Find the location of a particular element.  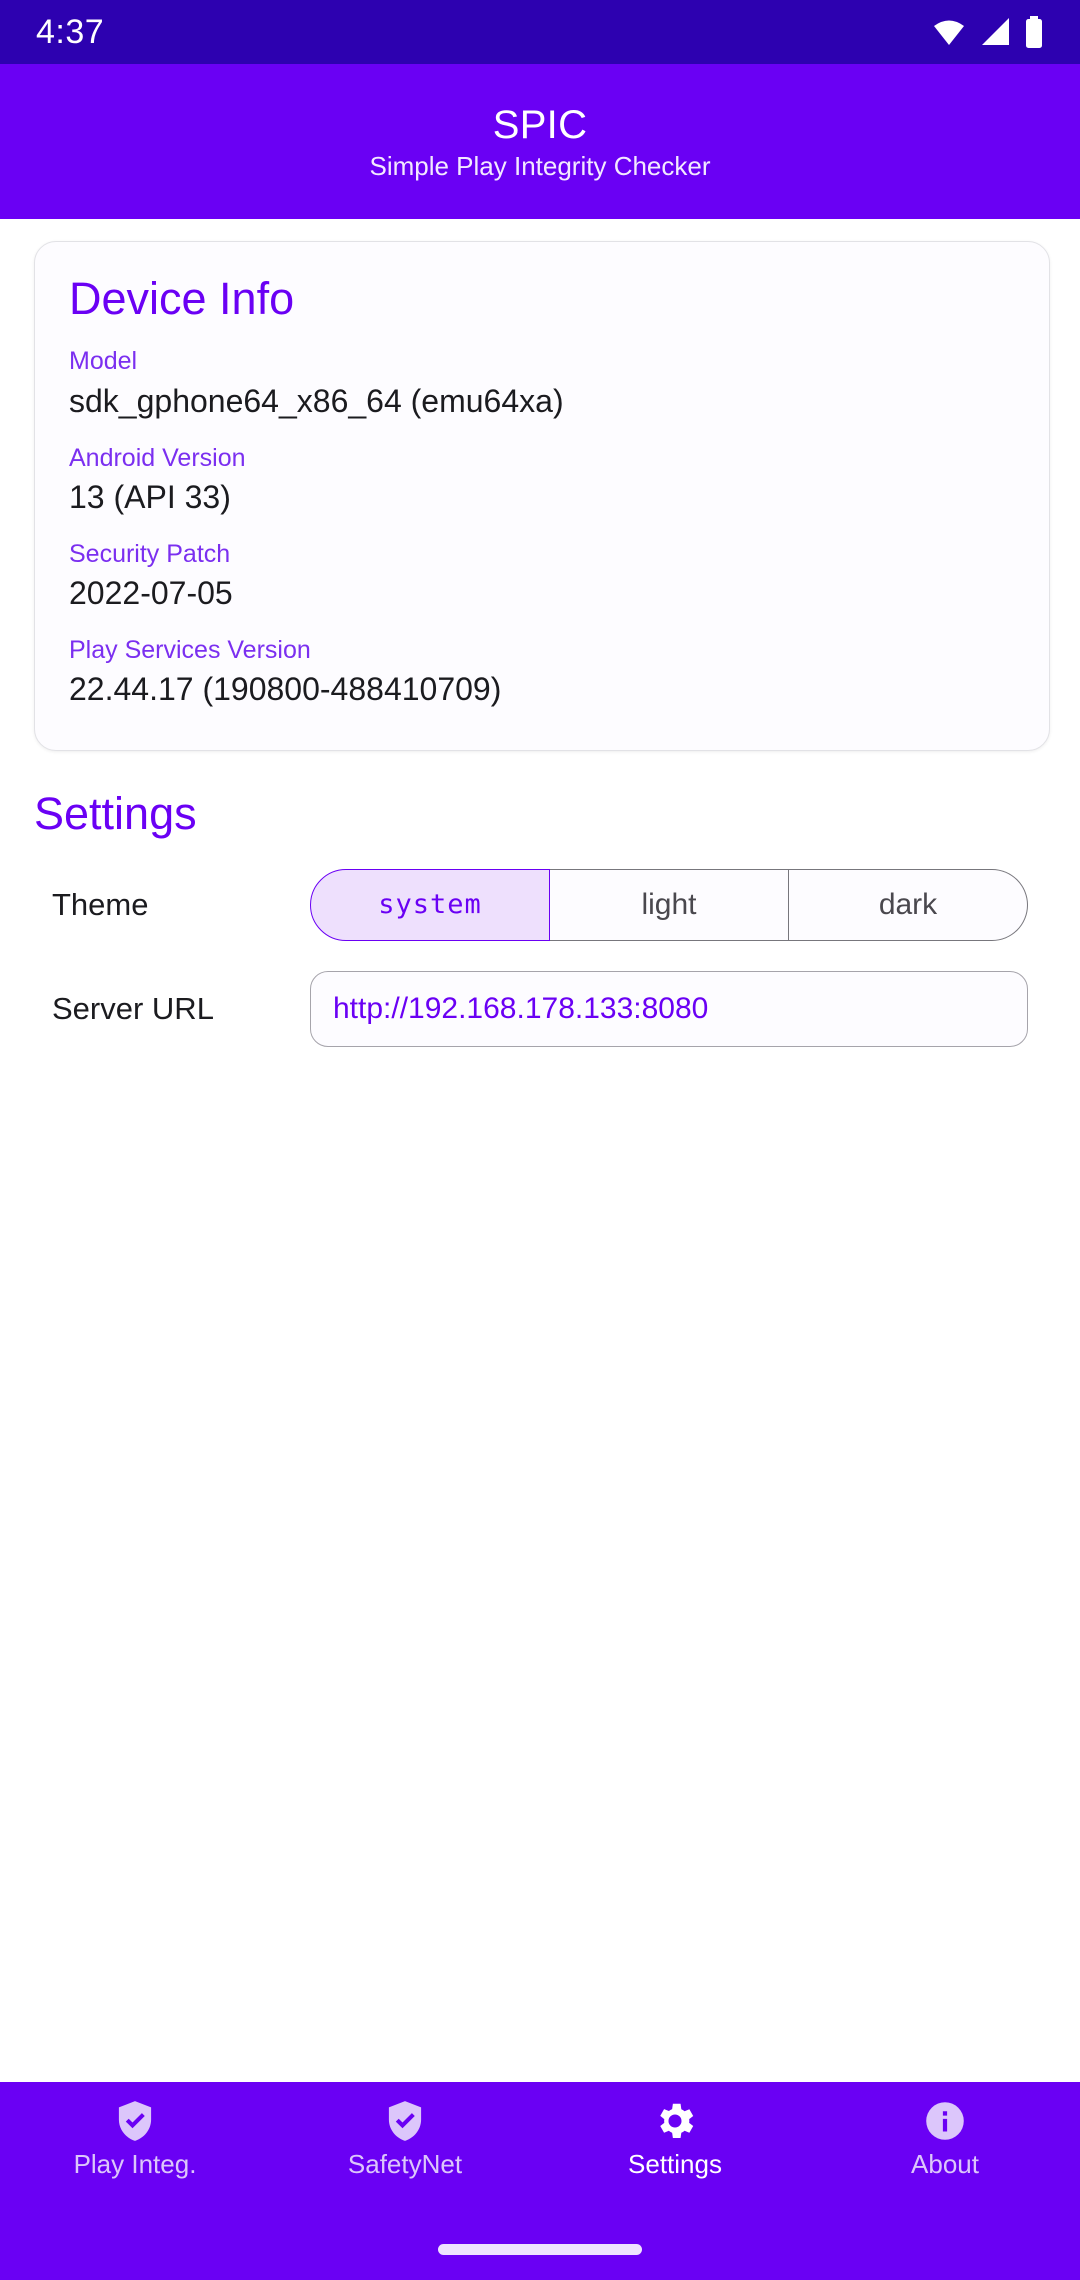

status-bar: 4:37 is located at coordinates (540, 32).